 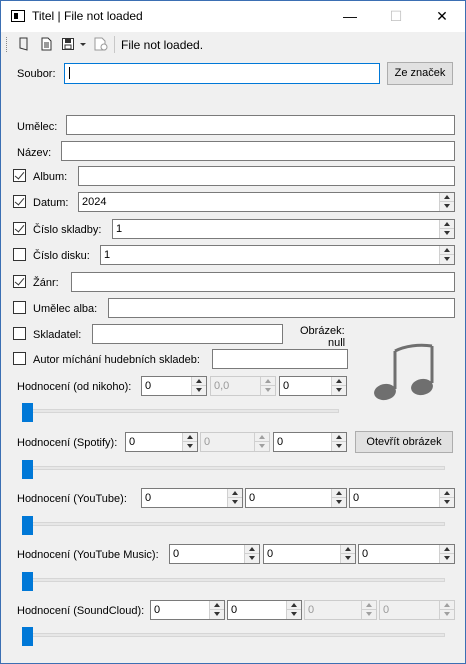 I want to click on rating-nikoho-stepper-3: 0, so click(x=313, y=386).